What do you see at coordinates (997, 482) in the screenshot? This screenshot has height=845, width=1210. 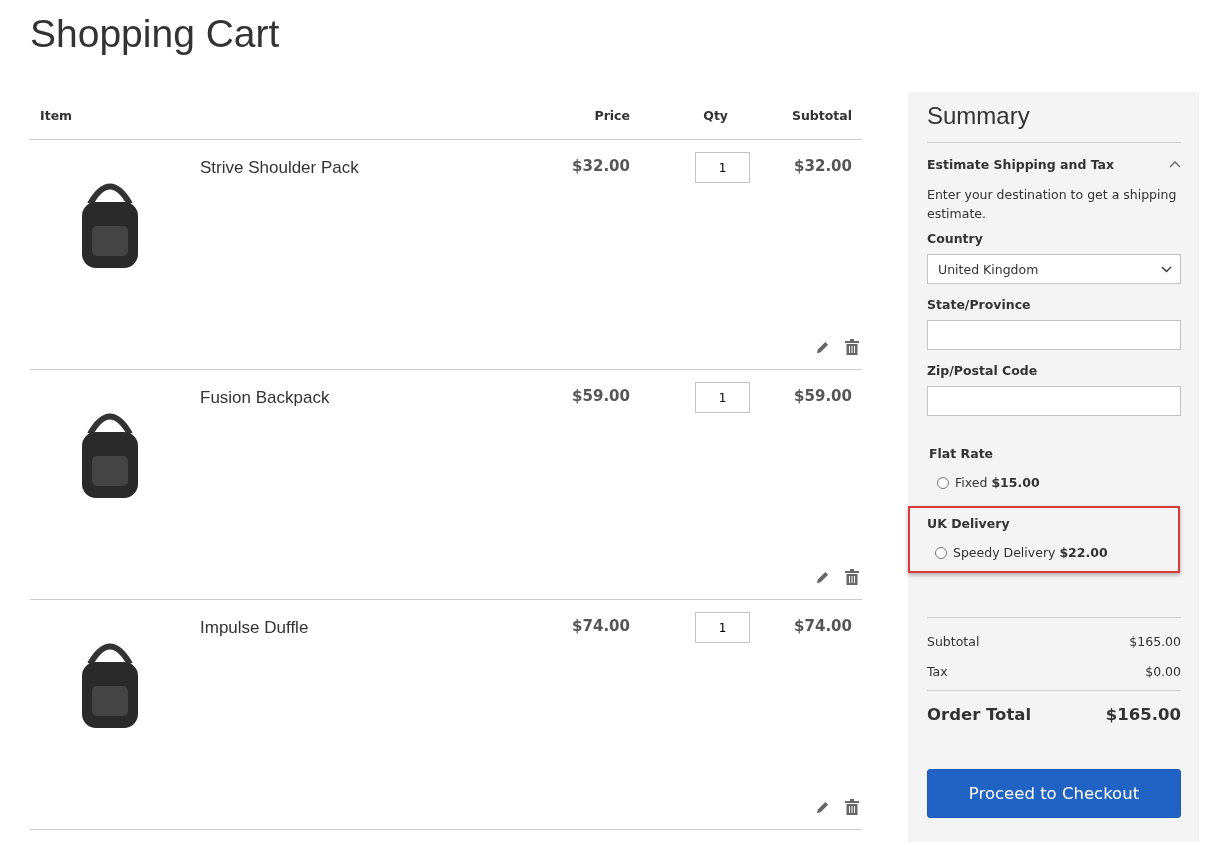 I see `option-label: Fixed $15.00` at bounding box center [997, 482].